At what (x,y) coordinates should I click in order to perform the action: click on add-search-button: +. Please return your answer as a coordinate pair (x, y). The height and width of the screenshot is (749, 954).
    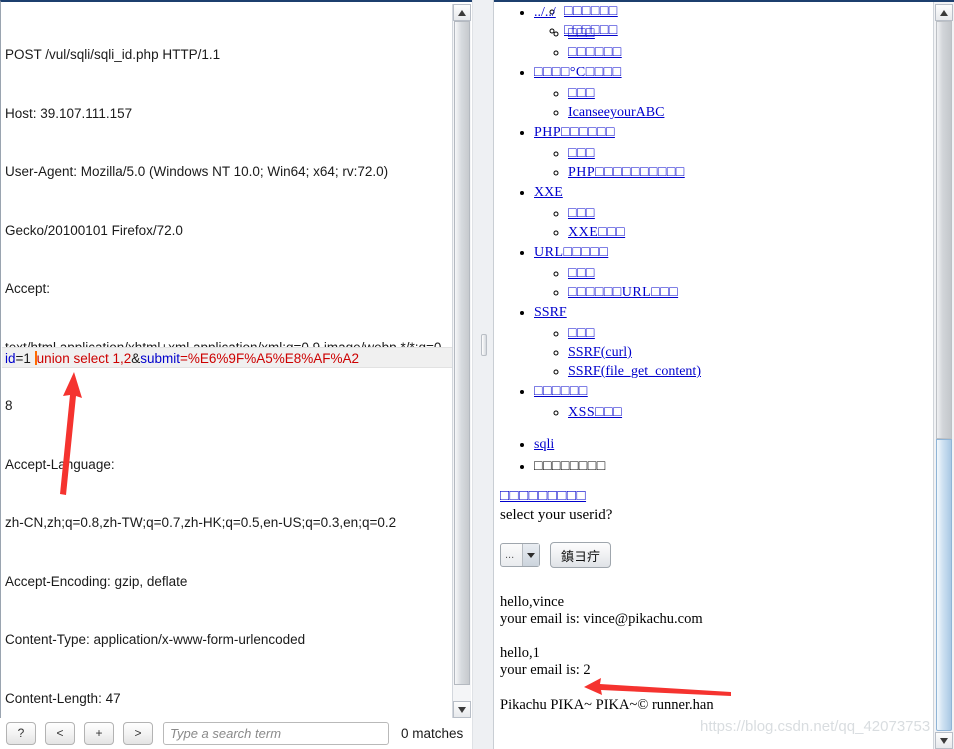
    Looking at the image, I should click on (99, 733).